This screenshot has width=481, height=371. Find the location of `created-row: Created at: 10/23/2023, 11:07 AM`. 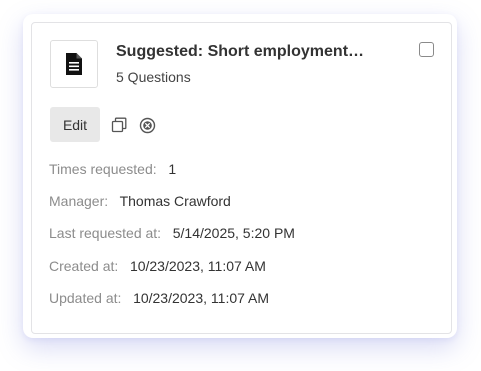

created-row: Created at: 10/23/2023, 11:07 AM is located at coordinates (157, 266).